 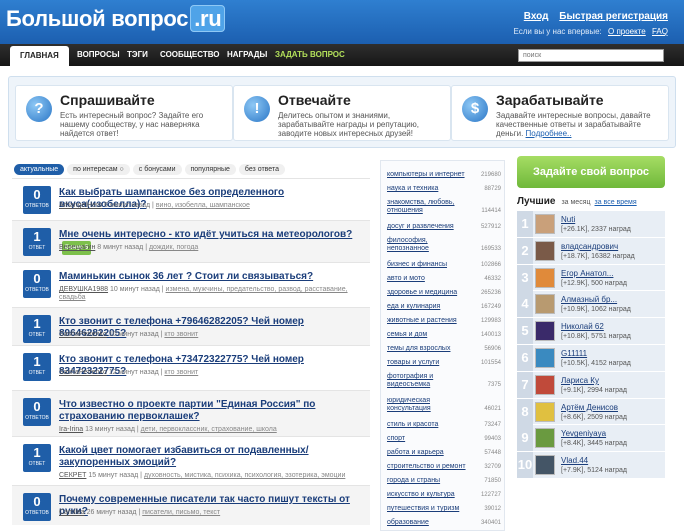 I want to click on faq-link: FAQ, so click(x=660, y=31).